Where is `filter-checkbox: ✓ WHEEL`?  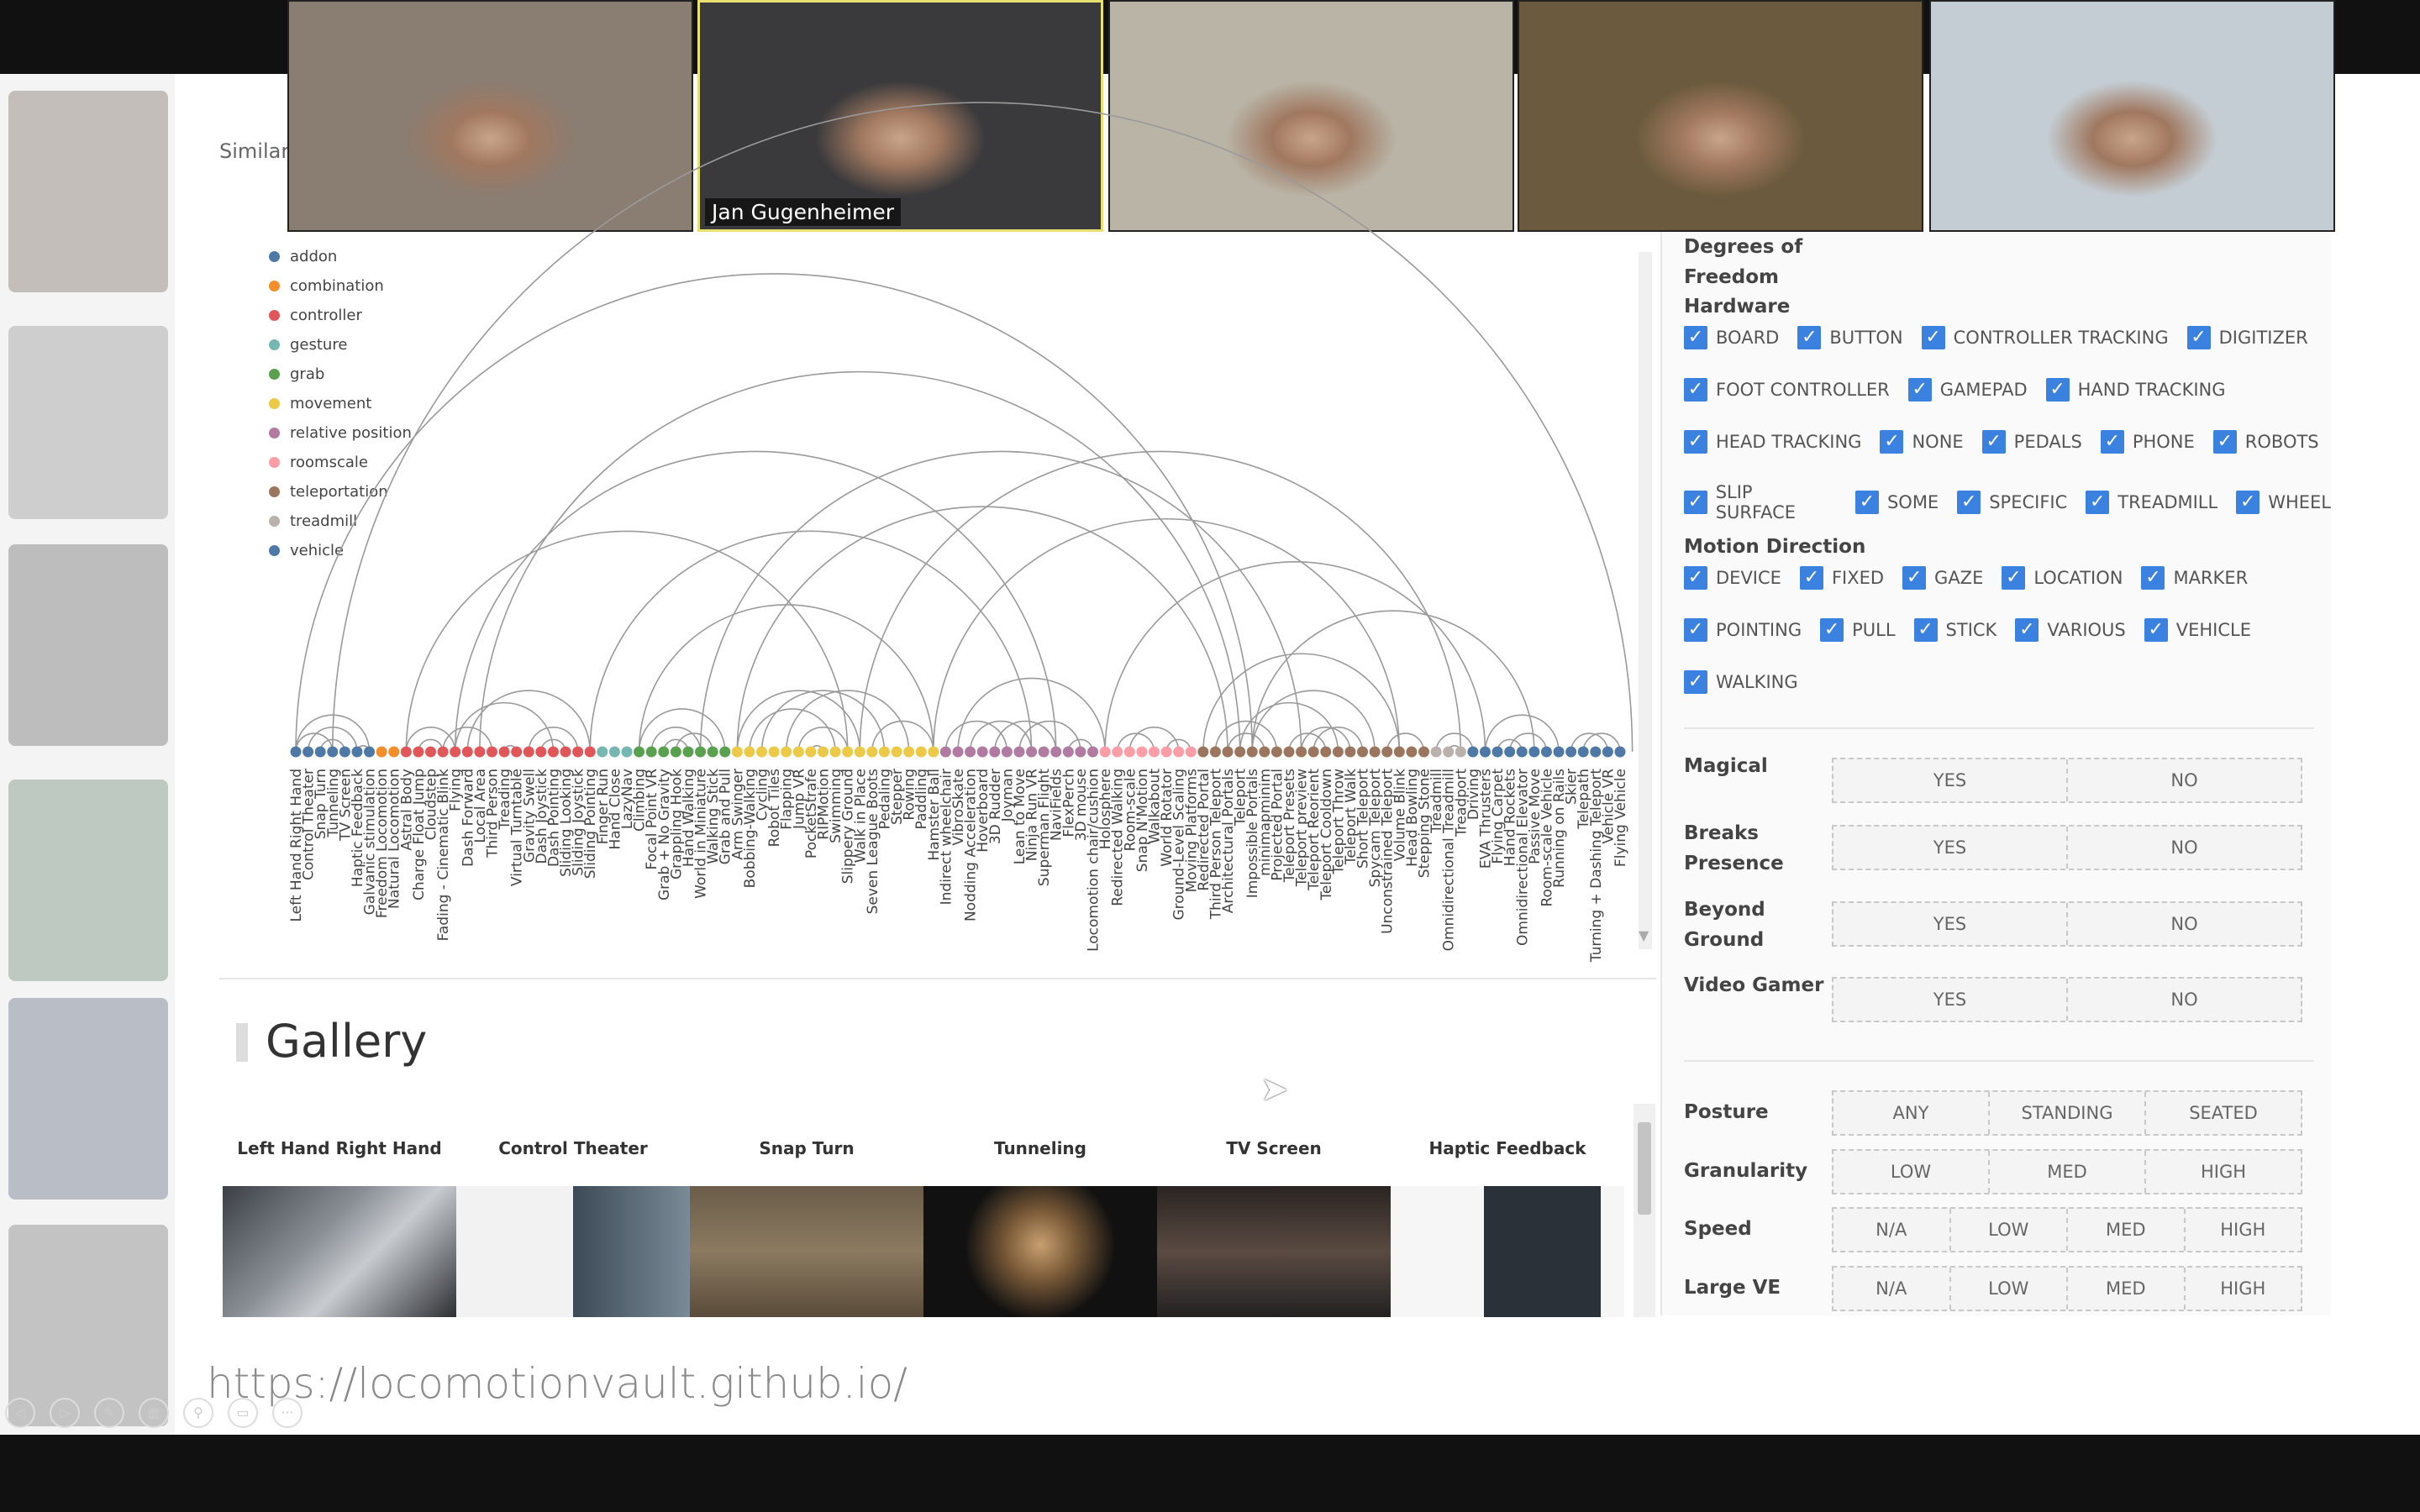
filter-checkbox: ✓ WHEEL is located at coordinates (2283, 502).